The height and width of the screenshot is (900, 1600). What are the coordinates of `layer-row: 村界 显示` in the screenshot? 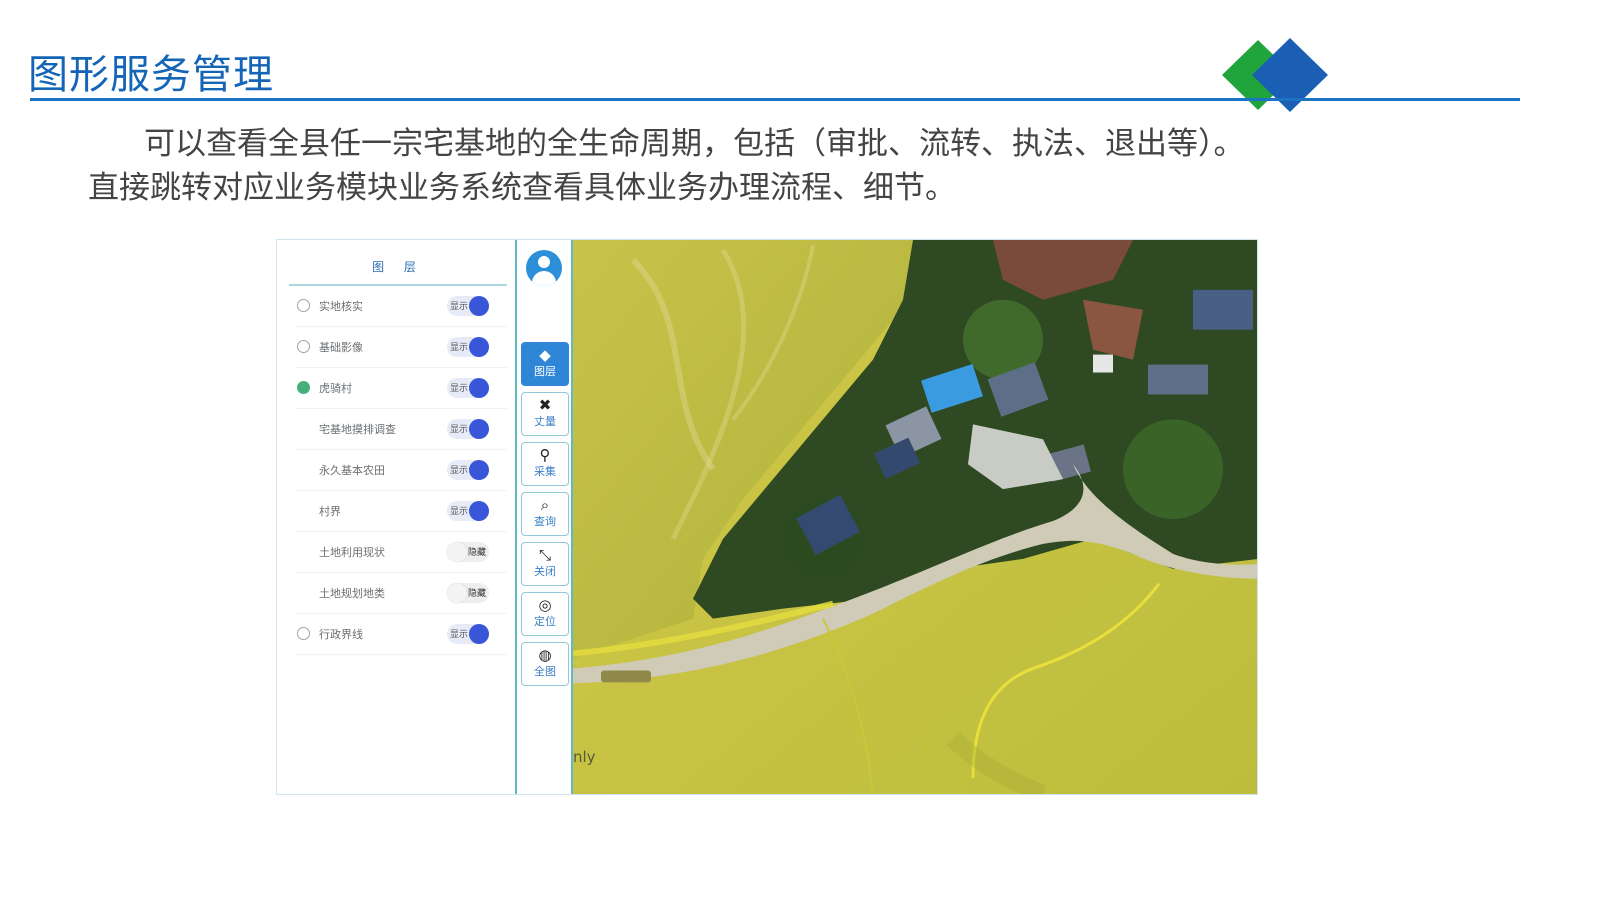 It's located at (401, 511).